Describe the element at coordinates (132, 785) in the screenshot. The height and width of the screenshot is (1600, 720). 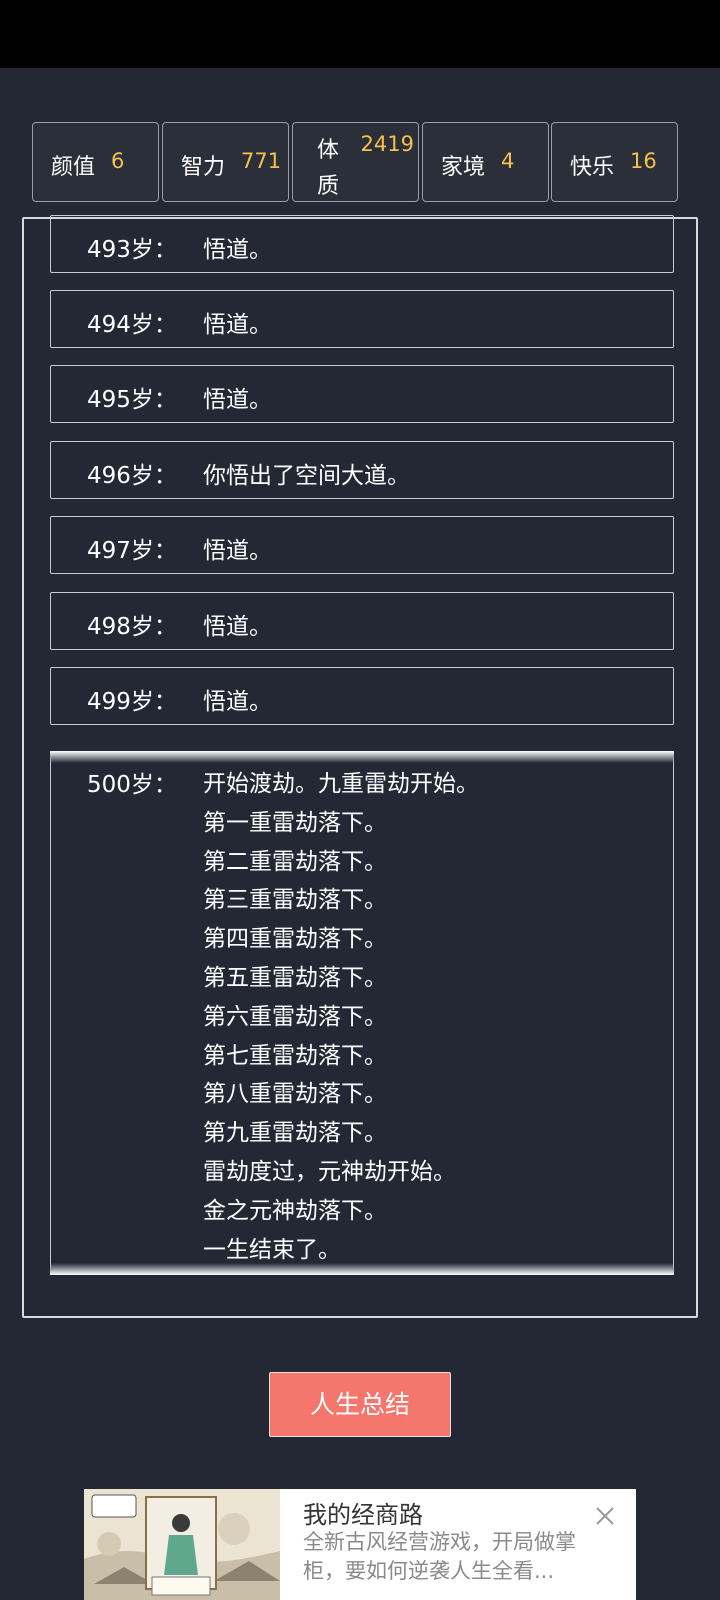
I see `entry-age: 500岁：` at that location.